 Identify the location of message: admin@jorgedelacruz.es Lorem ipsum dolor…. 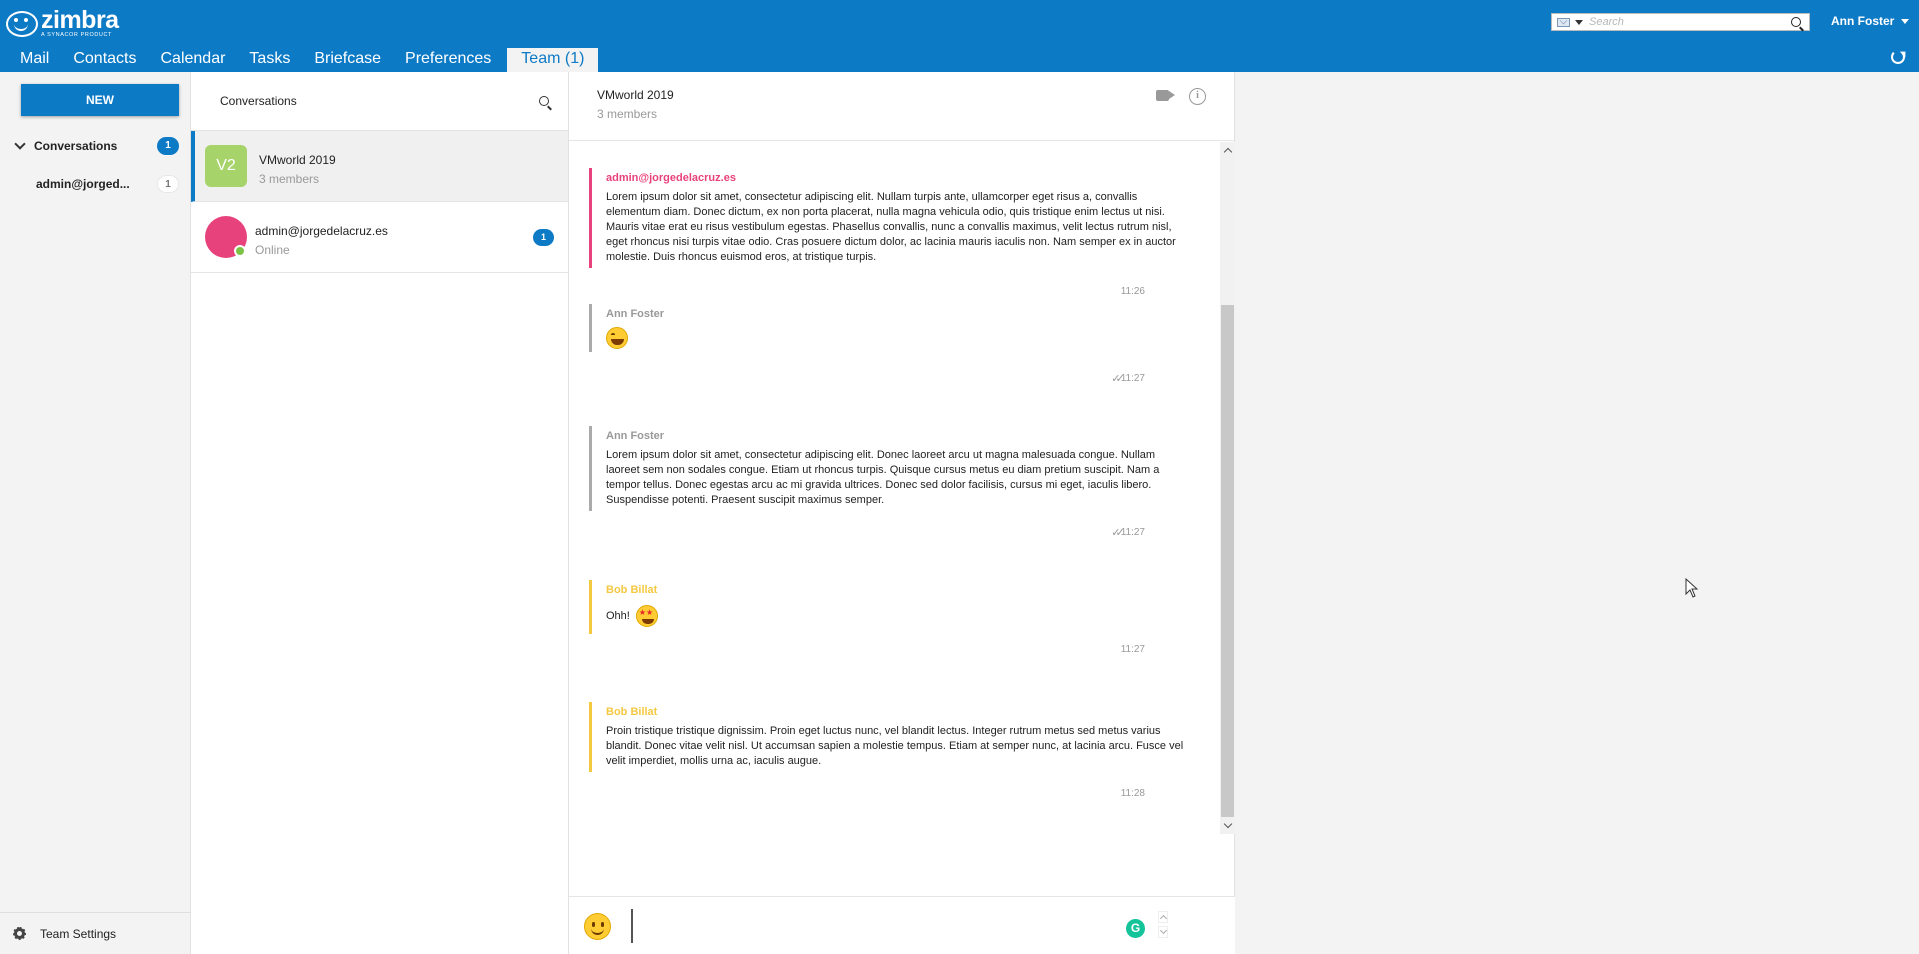
(889, 232).